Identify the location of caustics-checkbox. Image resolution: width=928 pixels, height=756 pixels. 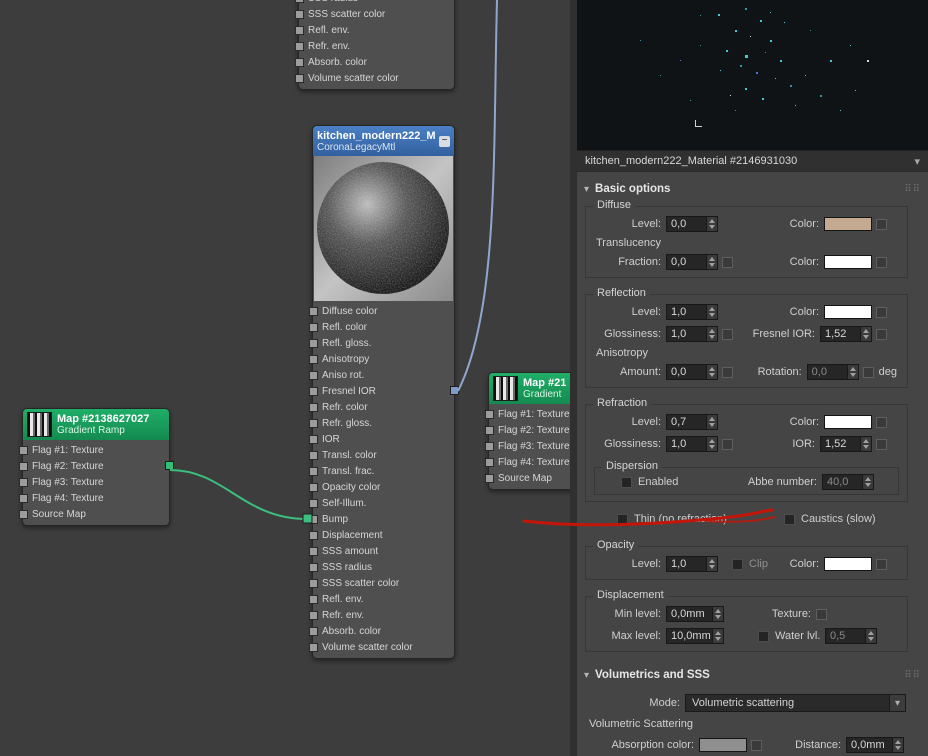
(789, 519).